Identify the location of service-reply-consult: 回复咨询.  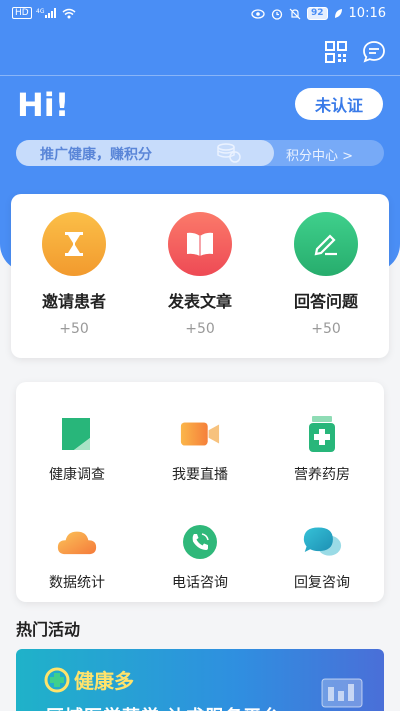
(322, 555).